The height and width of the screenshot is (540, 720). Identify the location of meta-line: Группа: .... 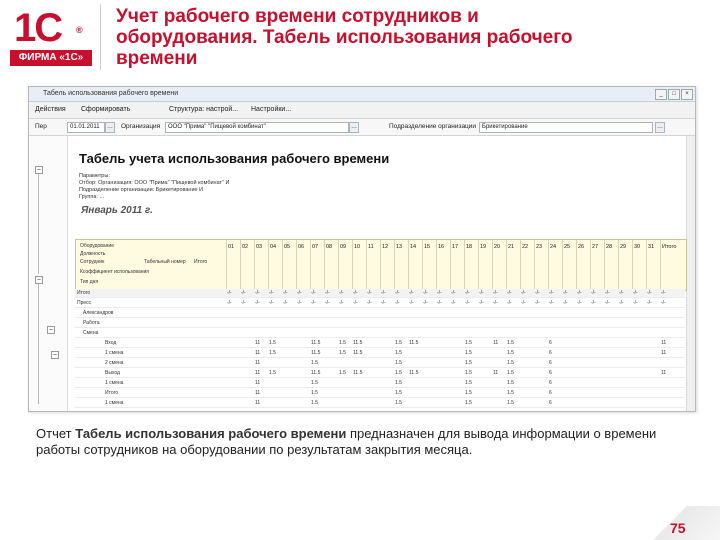
(92, 197).